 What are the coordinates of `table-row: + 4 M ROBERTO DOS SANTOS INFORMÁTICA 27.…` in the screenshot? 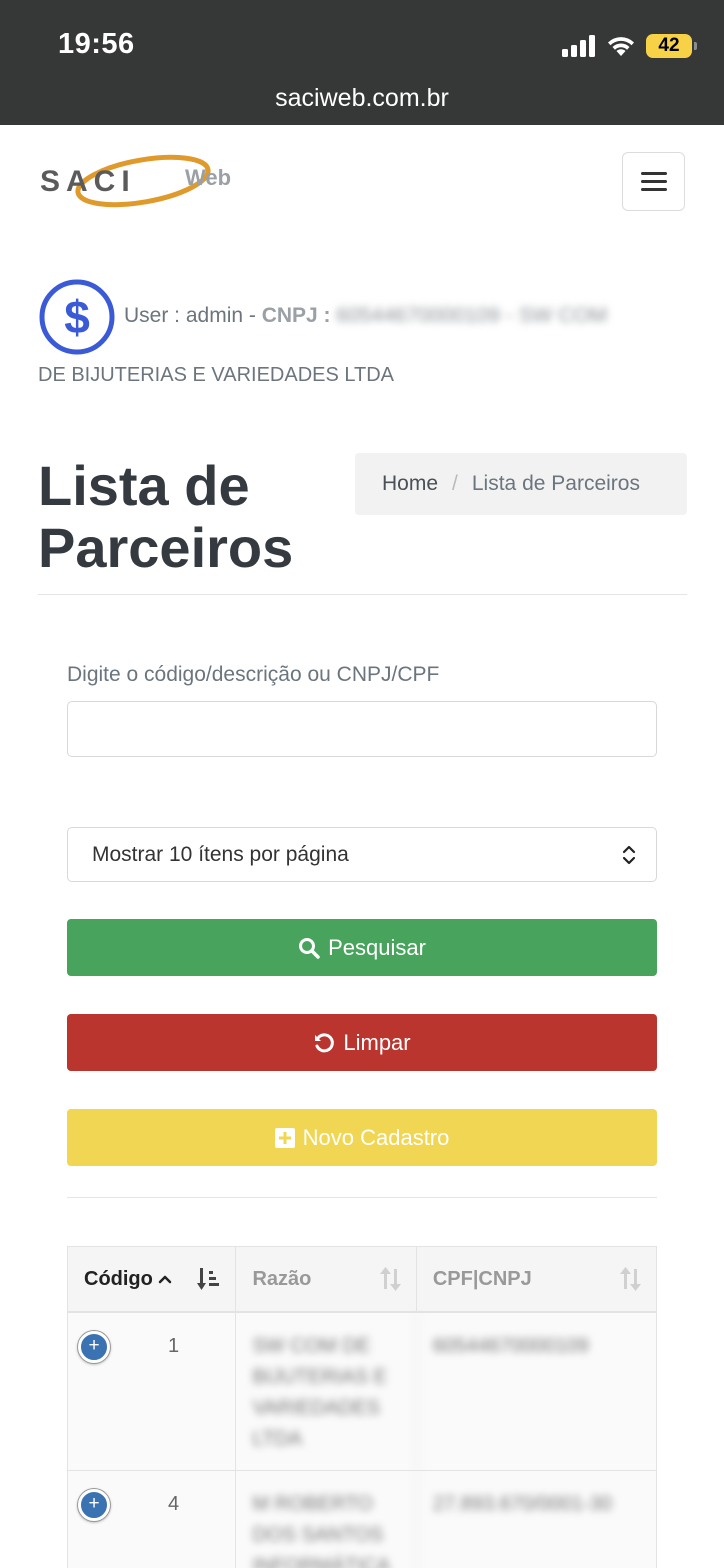 It's located at (362, 1519).